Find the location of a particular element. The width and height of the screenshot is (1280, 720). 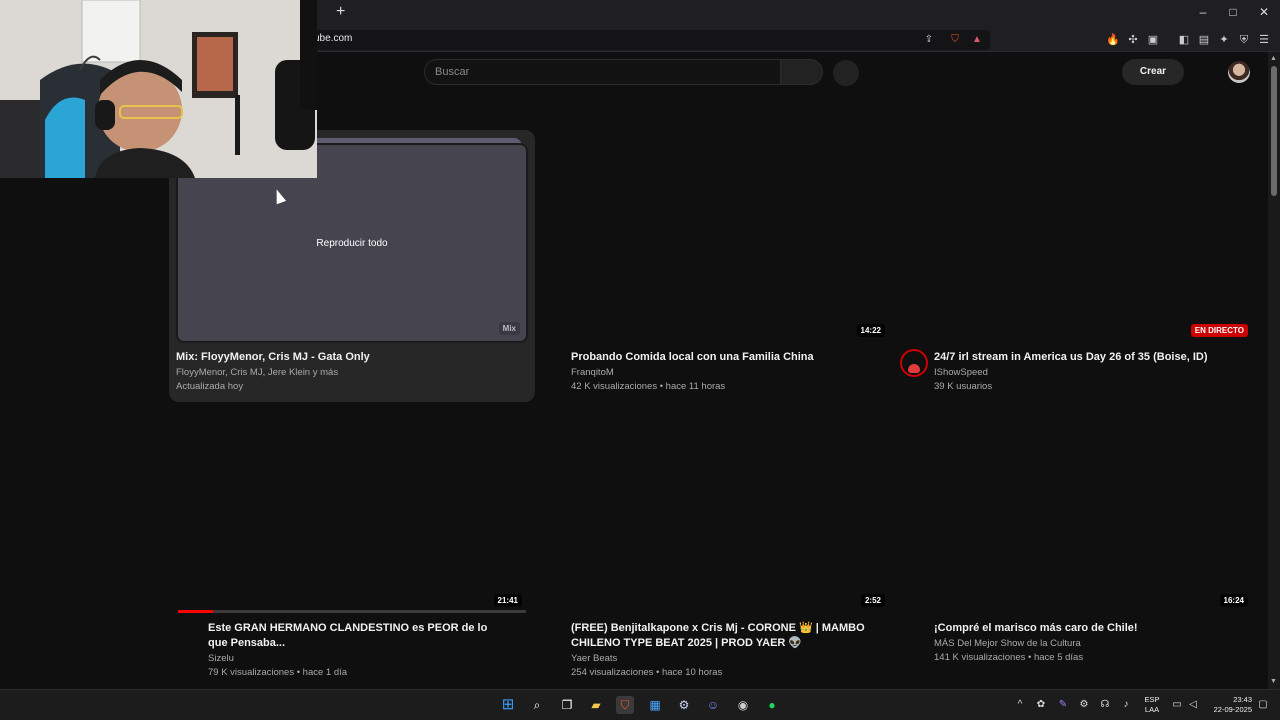

scroll-down-icon: ▼ is located at coordinates (1273, 681).